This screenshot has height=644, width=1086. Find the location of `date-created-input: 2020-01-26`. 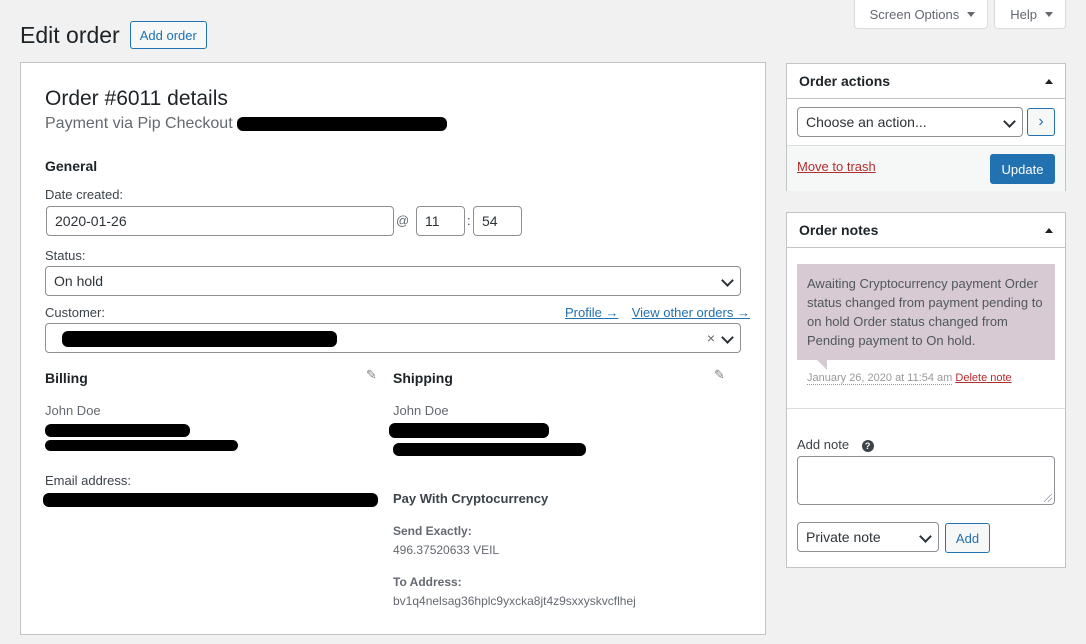

date-created-input: 2020-01-26 is located at coordinates (220, 221).